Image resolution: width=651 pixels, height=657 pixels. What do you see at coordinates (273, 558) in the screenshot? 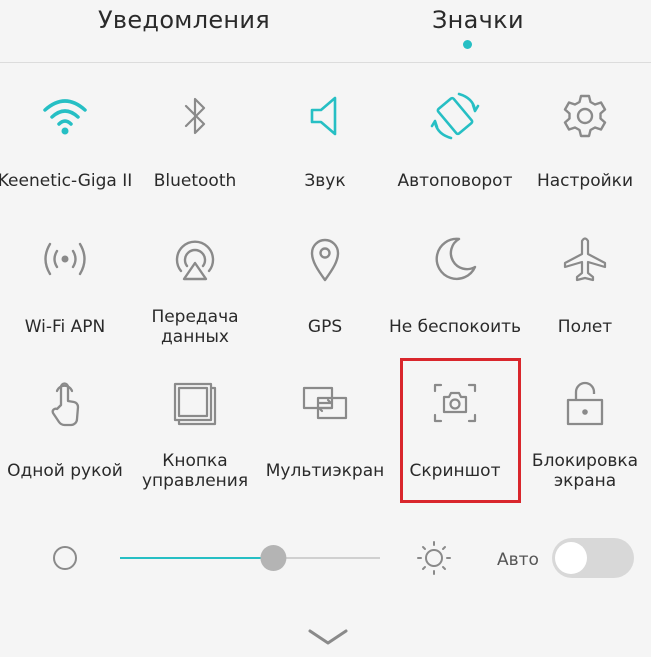
I see `brightness-slider-thumb` at bounding box center [273, 558].